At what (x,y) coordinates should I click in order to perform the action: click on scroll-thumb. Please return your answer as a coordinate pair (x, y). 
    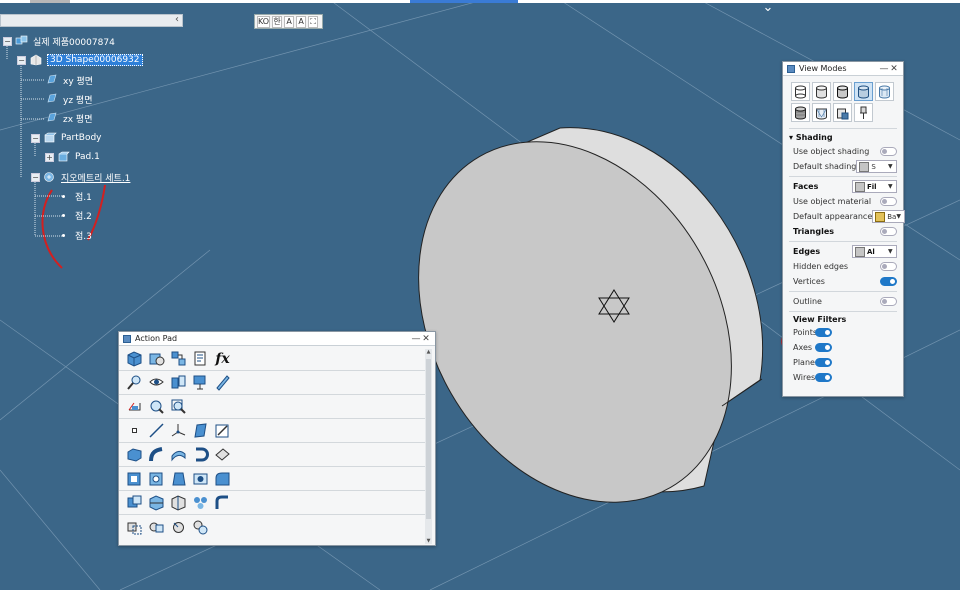
    Looking at the image, I should click on (428, 439).